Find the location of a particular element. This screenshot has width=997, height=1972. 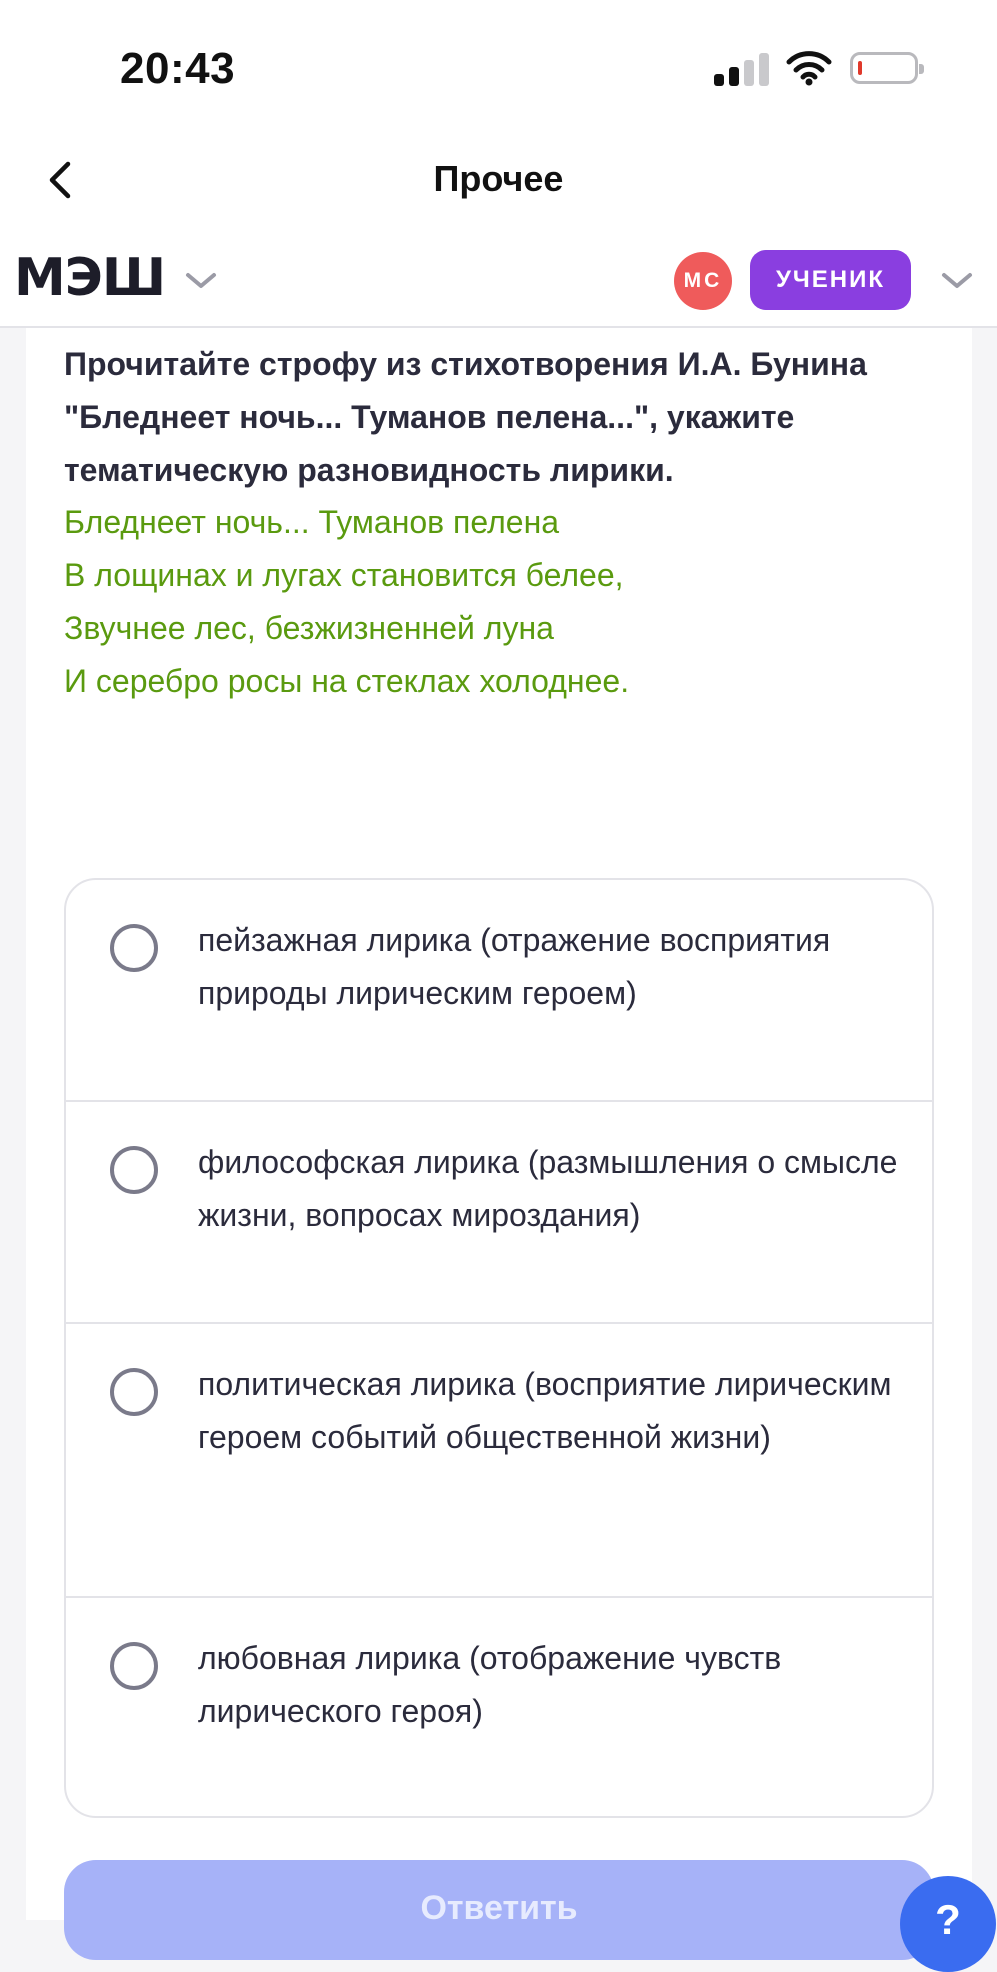

poem-line: В лощинах и лугах становится белее, is located at coordinates (344, 575).